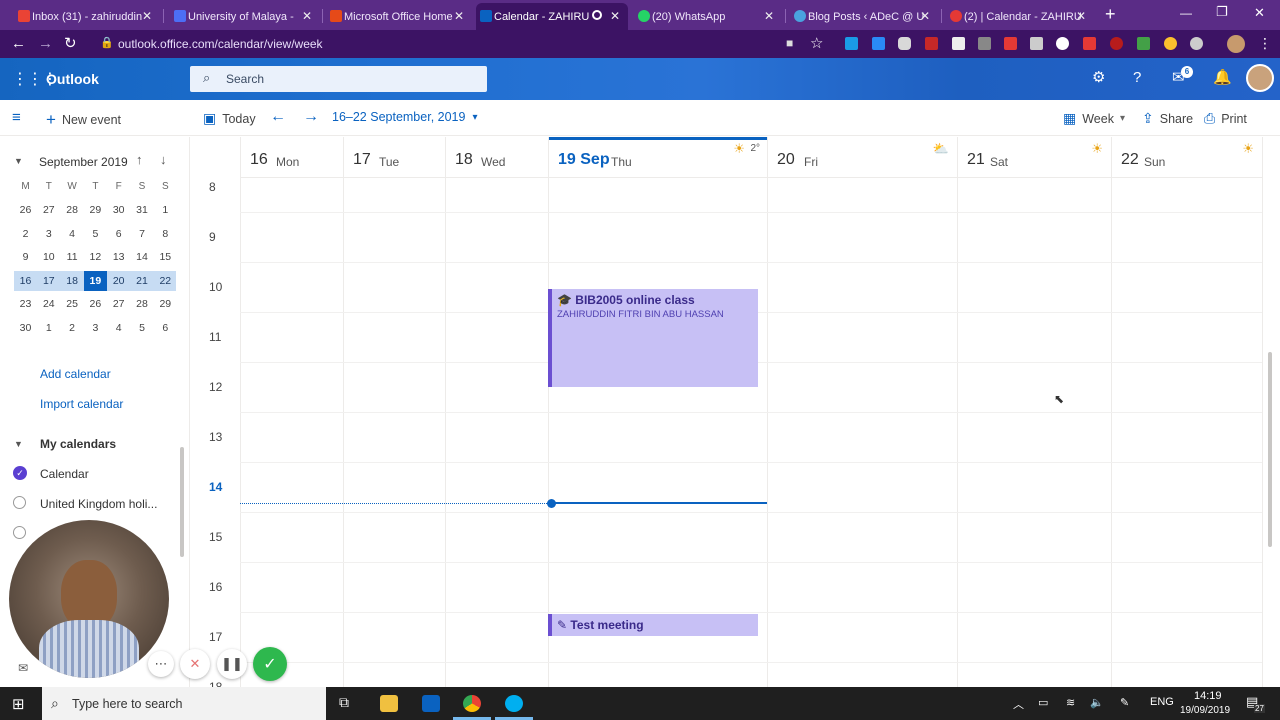 This screenshot has width=1280, height=720. What do you see at coordinates (72, 210) in the screenshot?
I see `mini-calendar-day: 28` at bounding box center [72, 210].